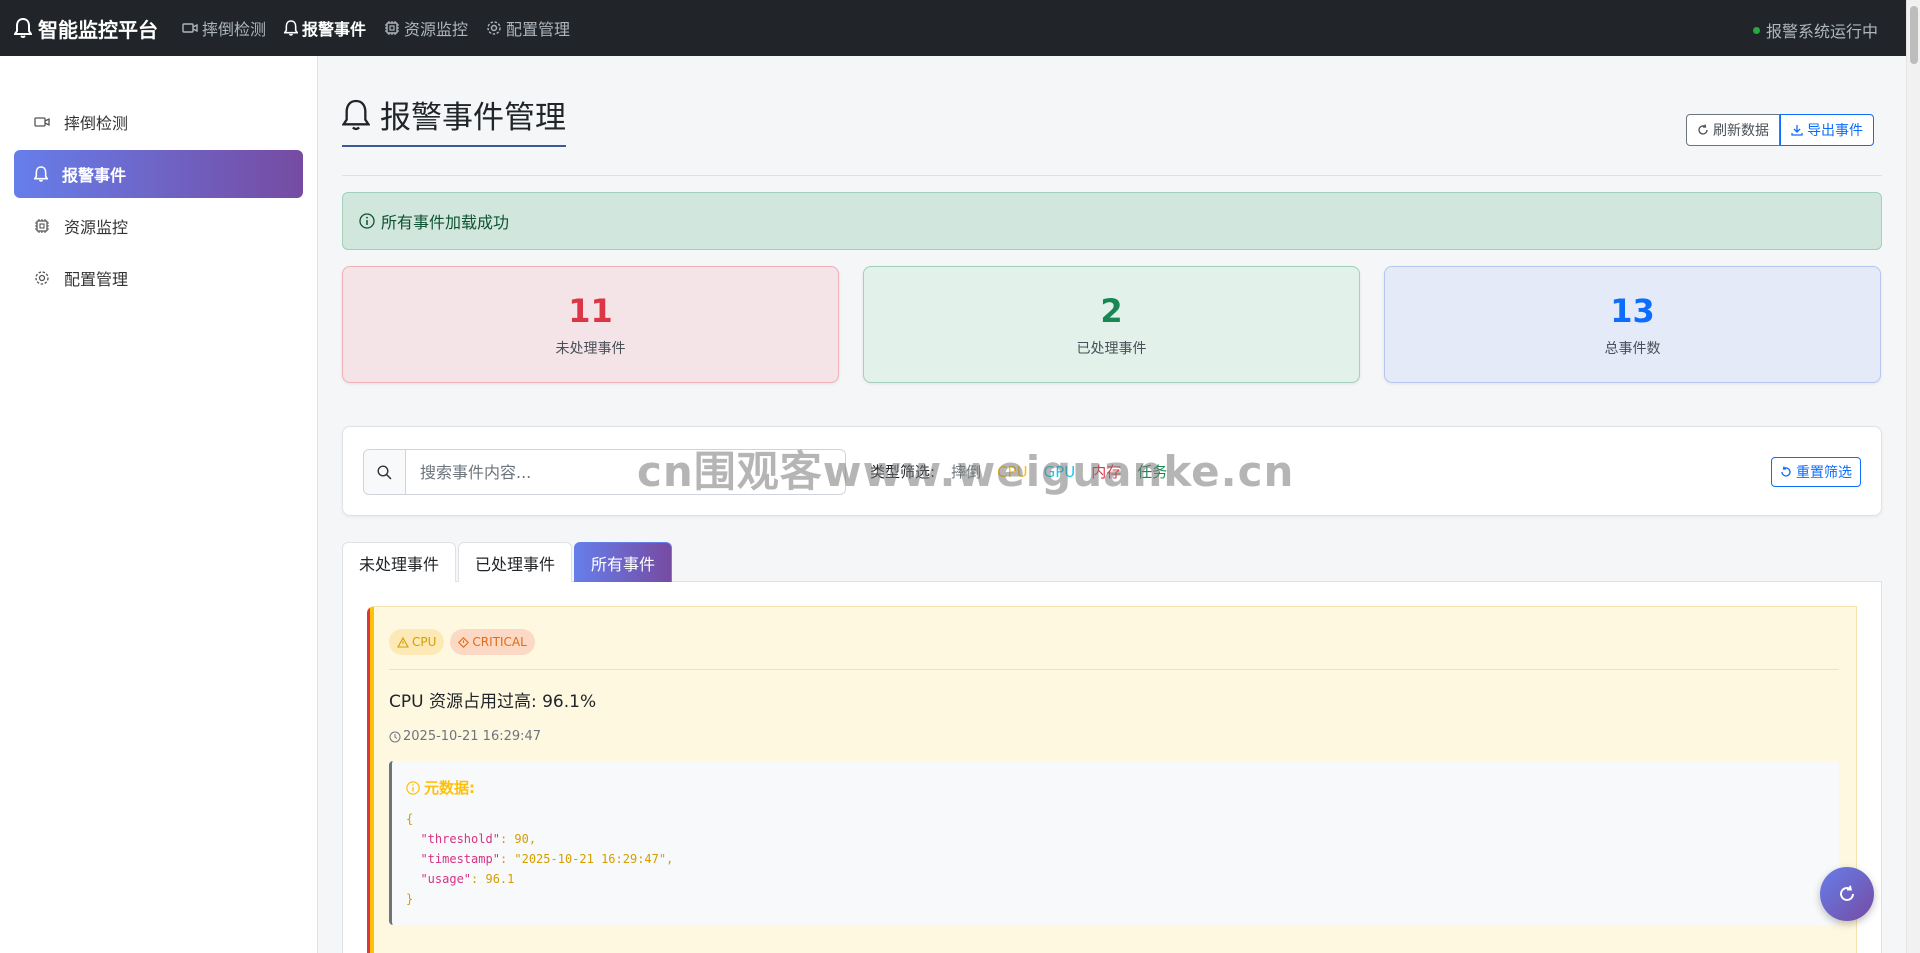 Image resolution: width=1920 pixels, height=953 pixels. What do you see at coordinates (1632, 310) in the screenshot?
I see `stat-value: 13` at bounding box center [1632, 310].